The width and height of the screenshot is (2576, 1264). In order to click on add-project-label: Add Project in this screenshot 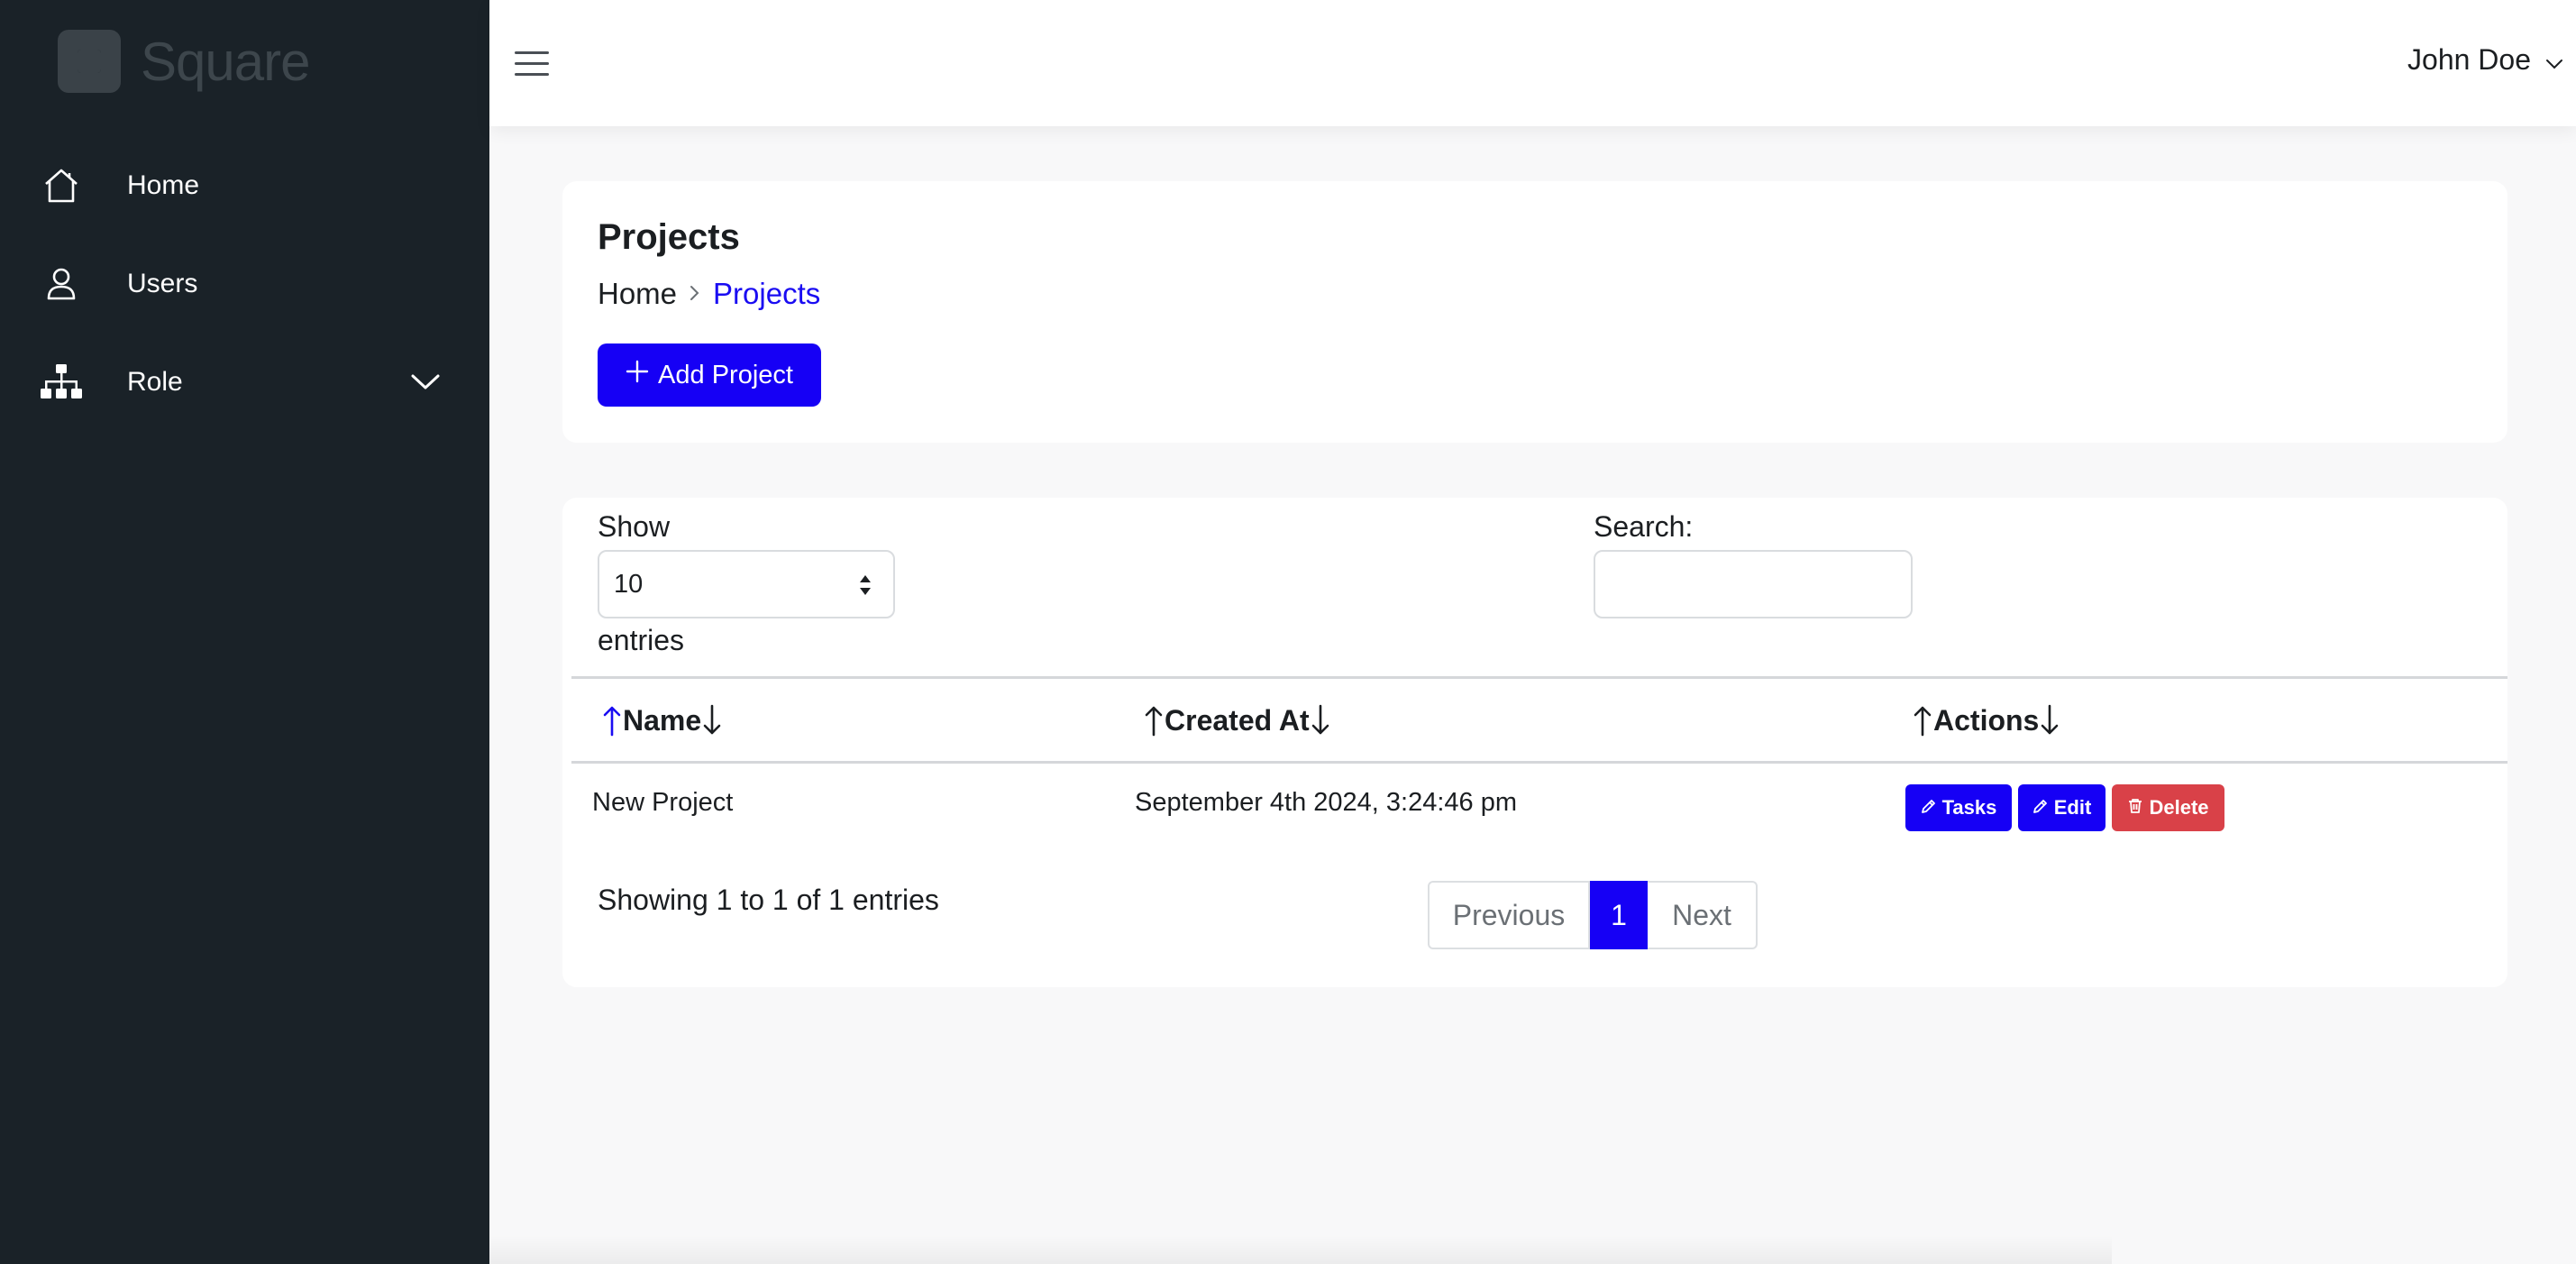, I will do `click(725, 374)`.